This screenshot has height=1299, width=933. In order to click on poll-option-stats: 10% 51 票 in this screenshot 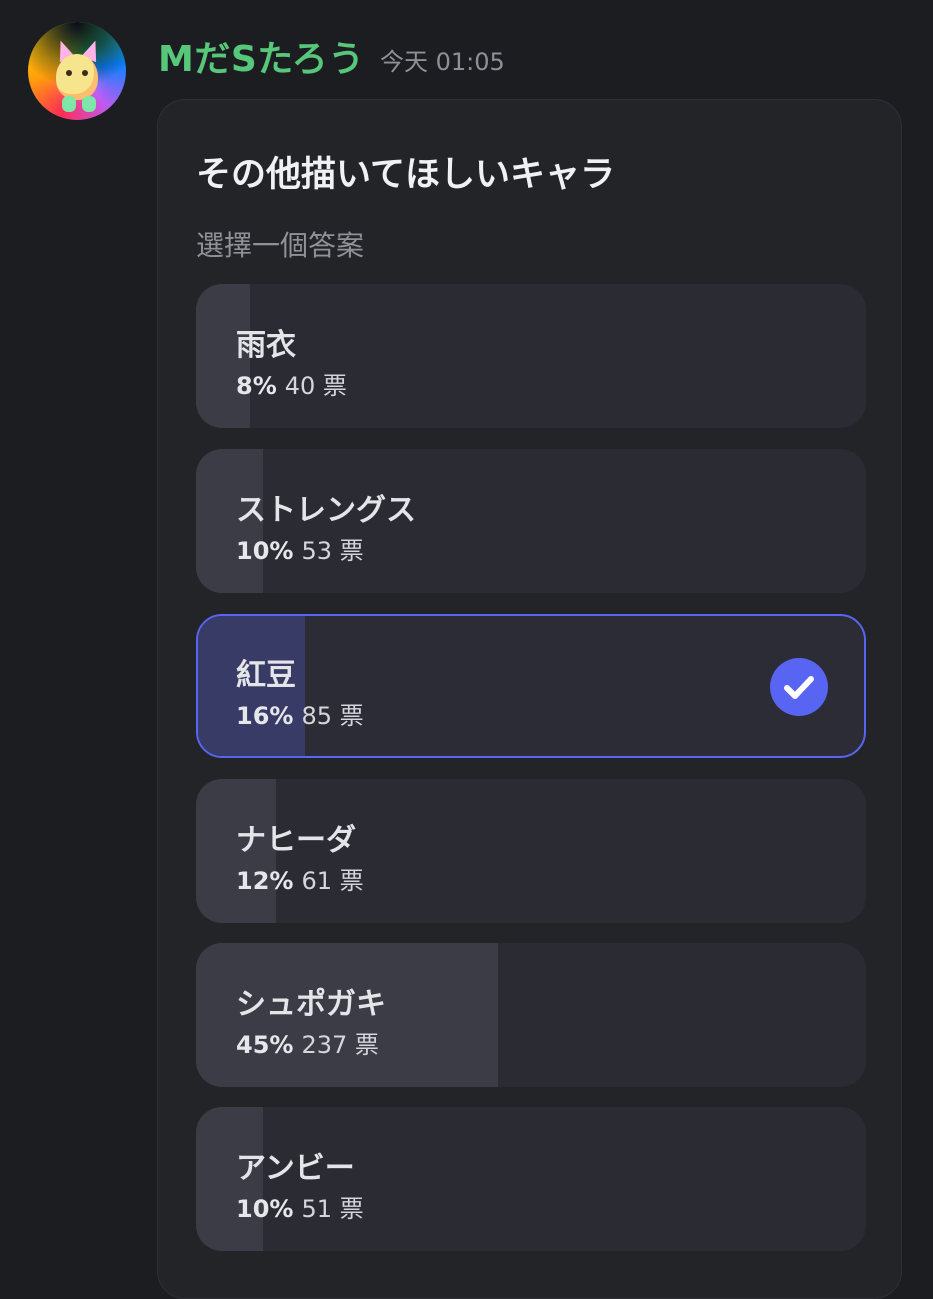, I will do `click(300, 1206)`.